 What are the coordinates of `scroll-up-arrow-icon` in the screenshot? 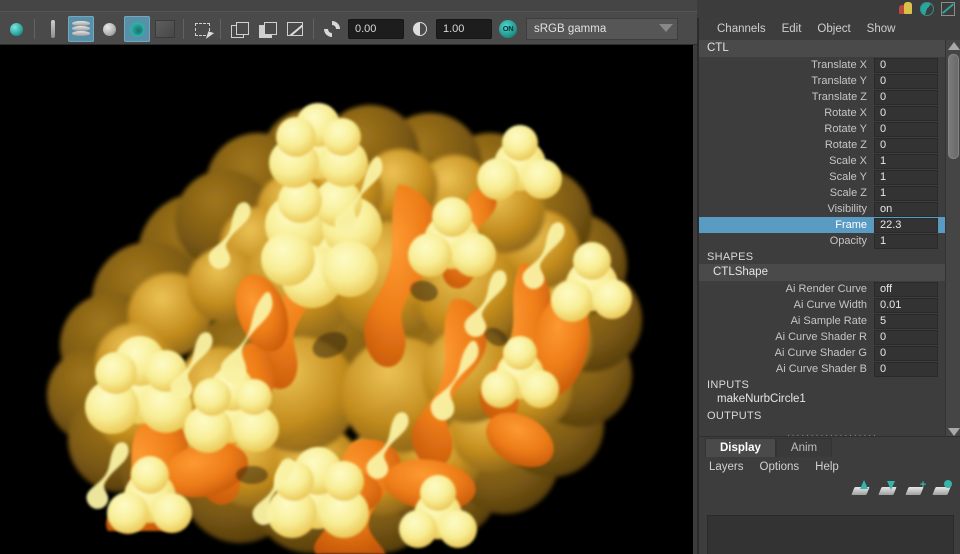 It's located at (953, 46).